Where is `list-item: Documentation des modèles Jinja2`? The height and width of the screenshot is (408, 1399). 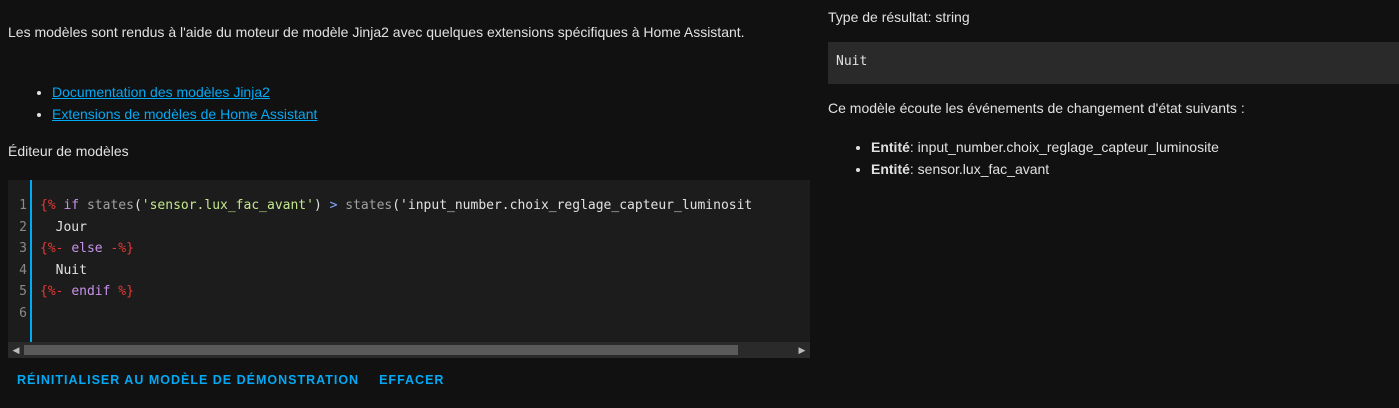
list-item: Documentation des modèles Jinja2 is located at coordinates (184, 92).